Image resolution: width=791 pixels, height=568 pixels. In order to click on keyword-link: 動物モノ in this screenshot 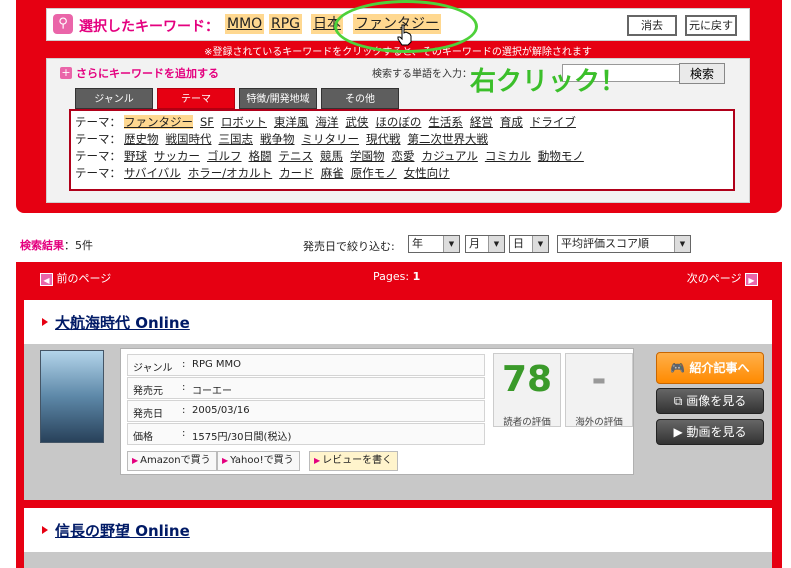, I will do `click(561, 156)`.